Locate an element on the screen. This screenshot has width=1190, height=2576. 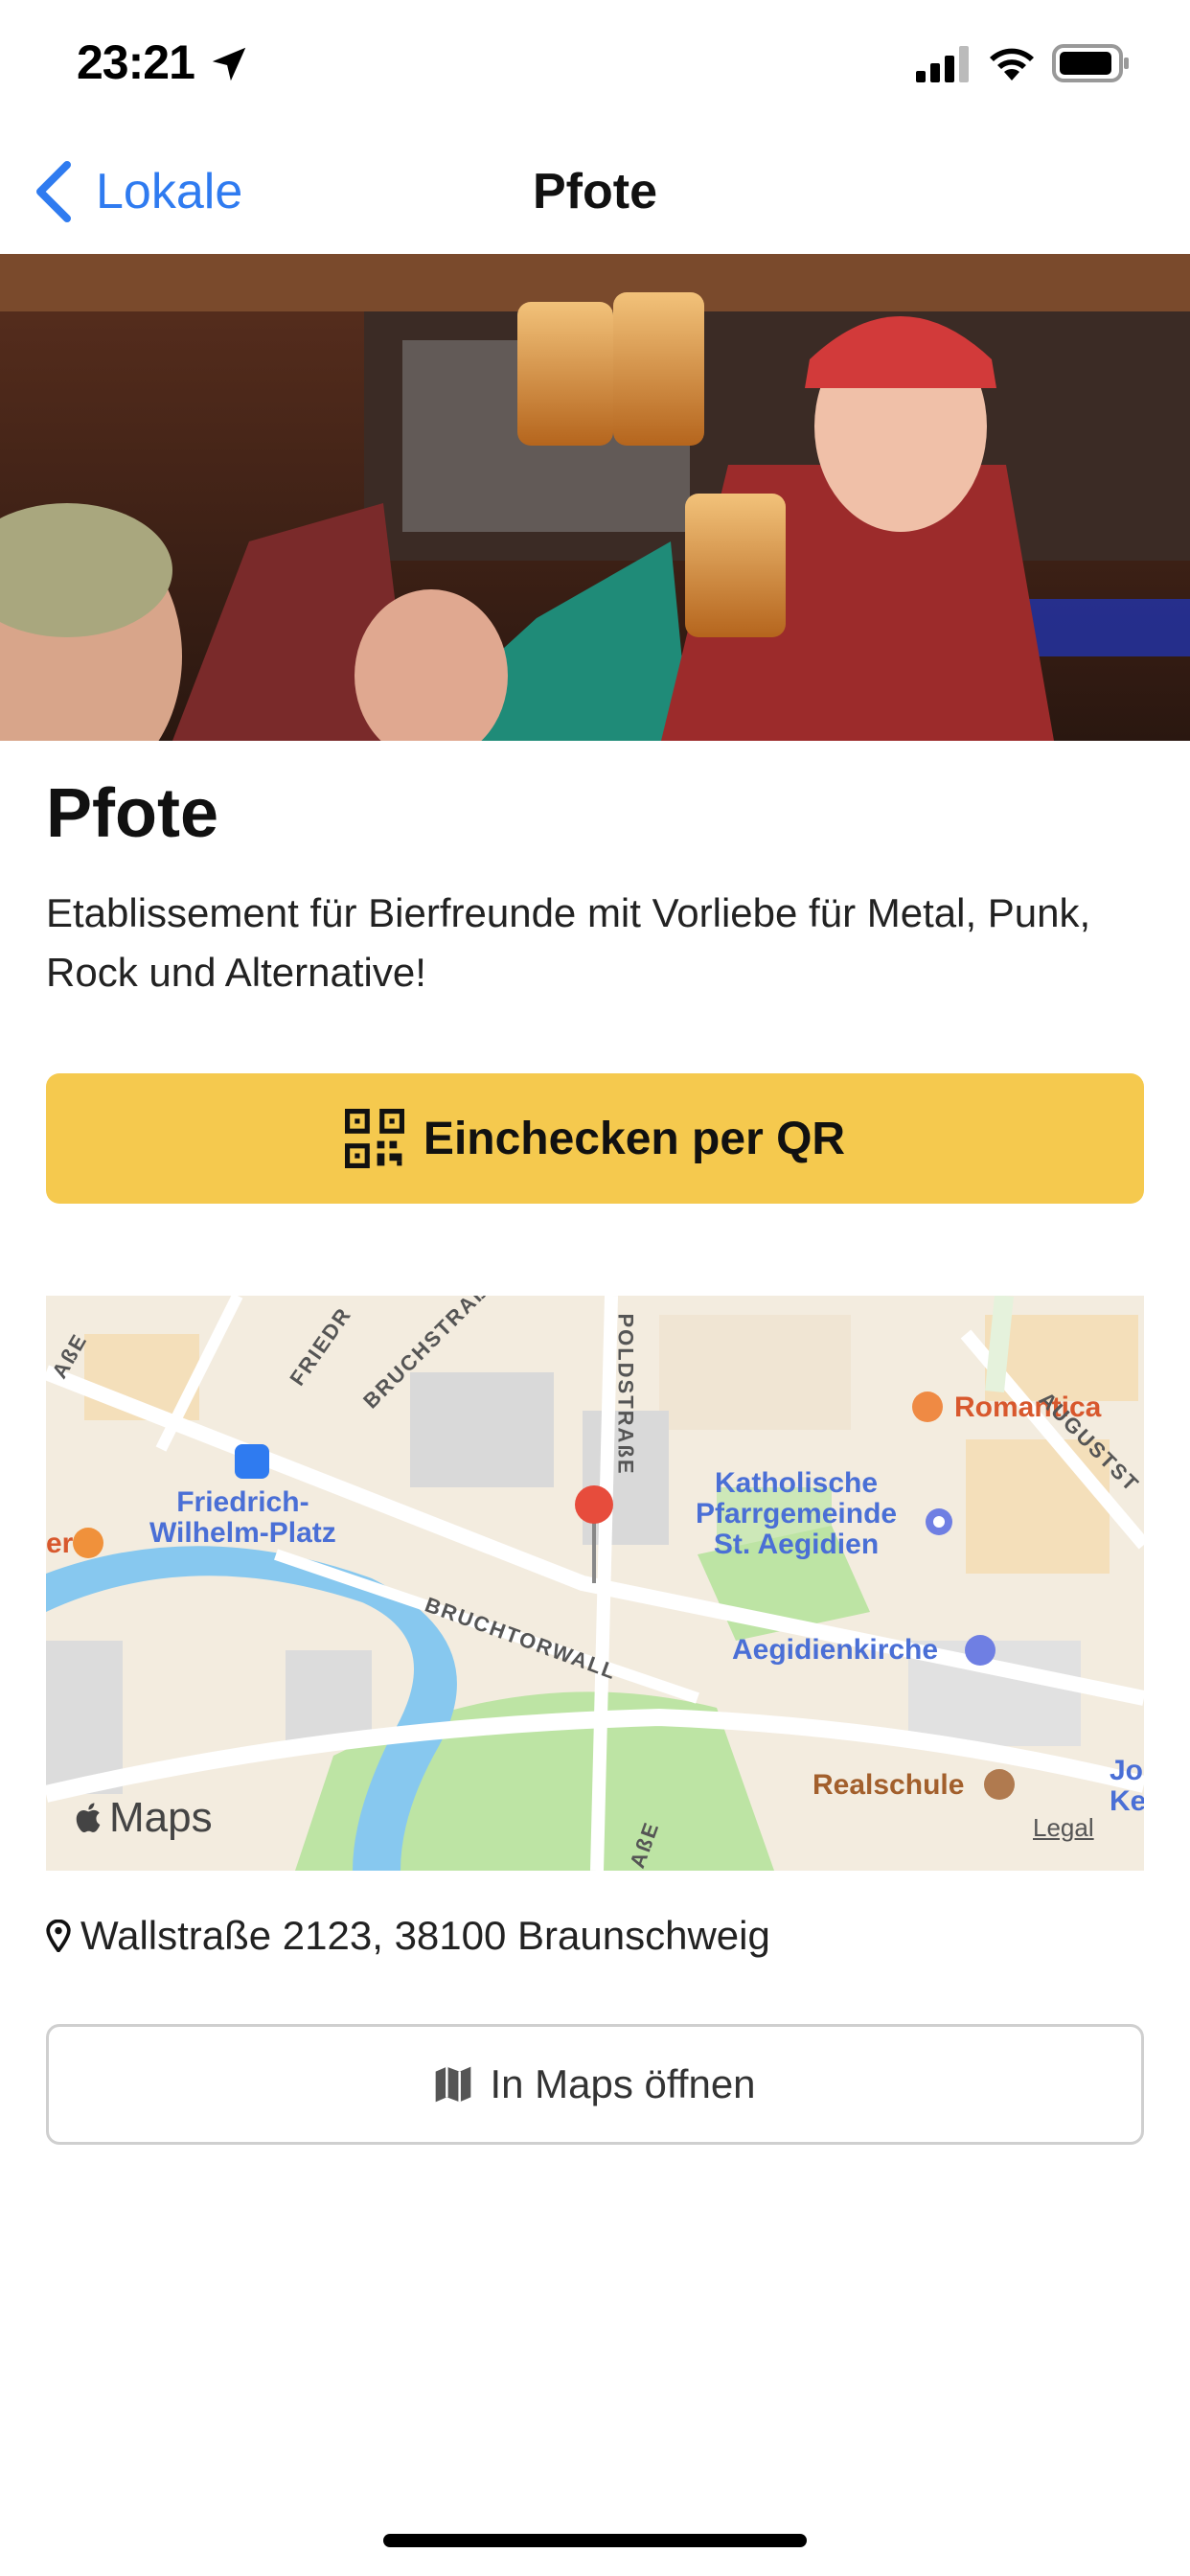
map-icon is located at coordinates (453, 2084).